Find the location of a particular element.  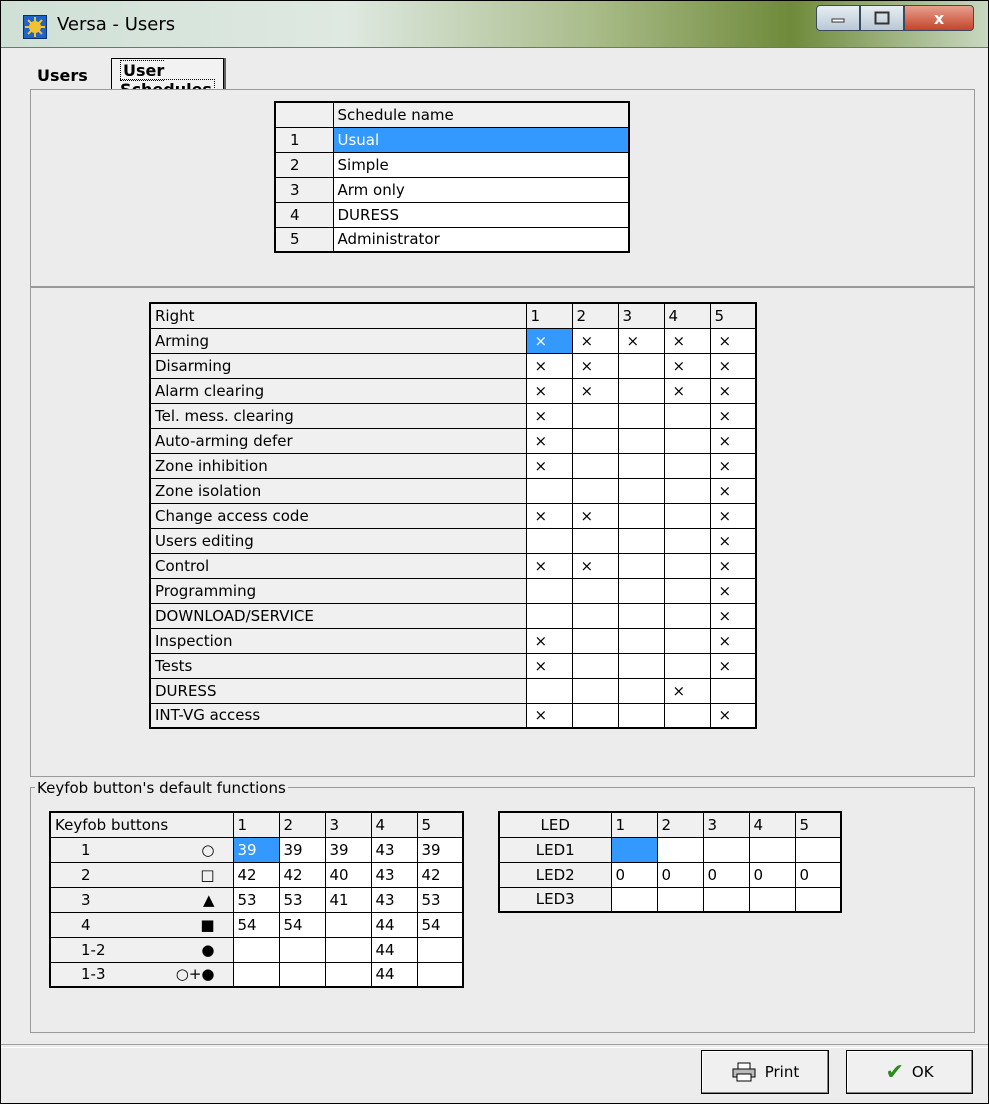

table-row: Change access code × × × is located at coordinates (453, 515).